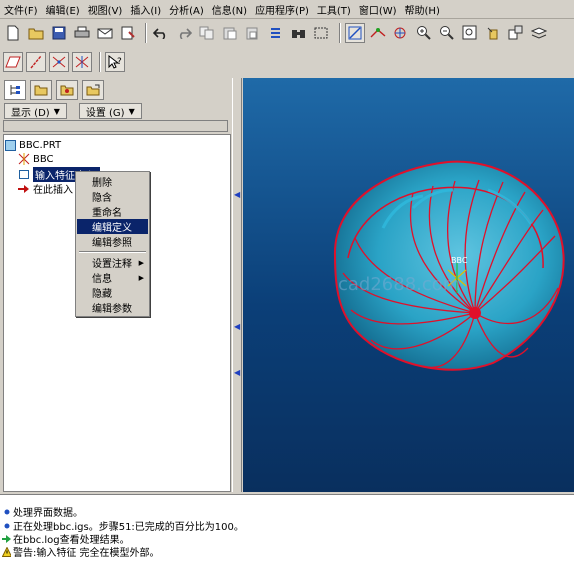  What do you see at coordinates (112, 196) in the screenshot?
I see `context-menu-suppress: 隐含` at bounding box center [112, 196].